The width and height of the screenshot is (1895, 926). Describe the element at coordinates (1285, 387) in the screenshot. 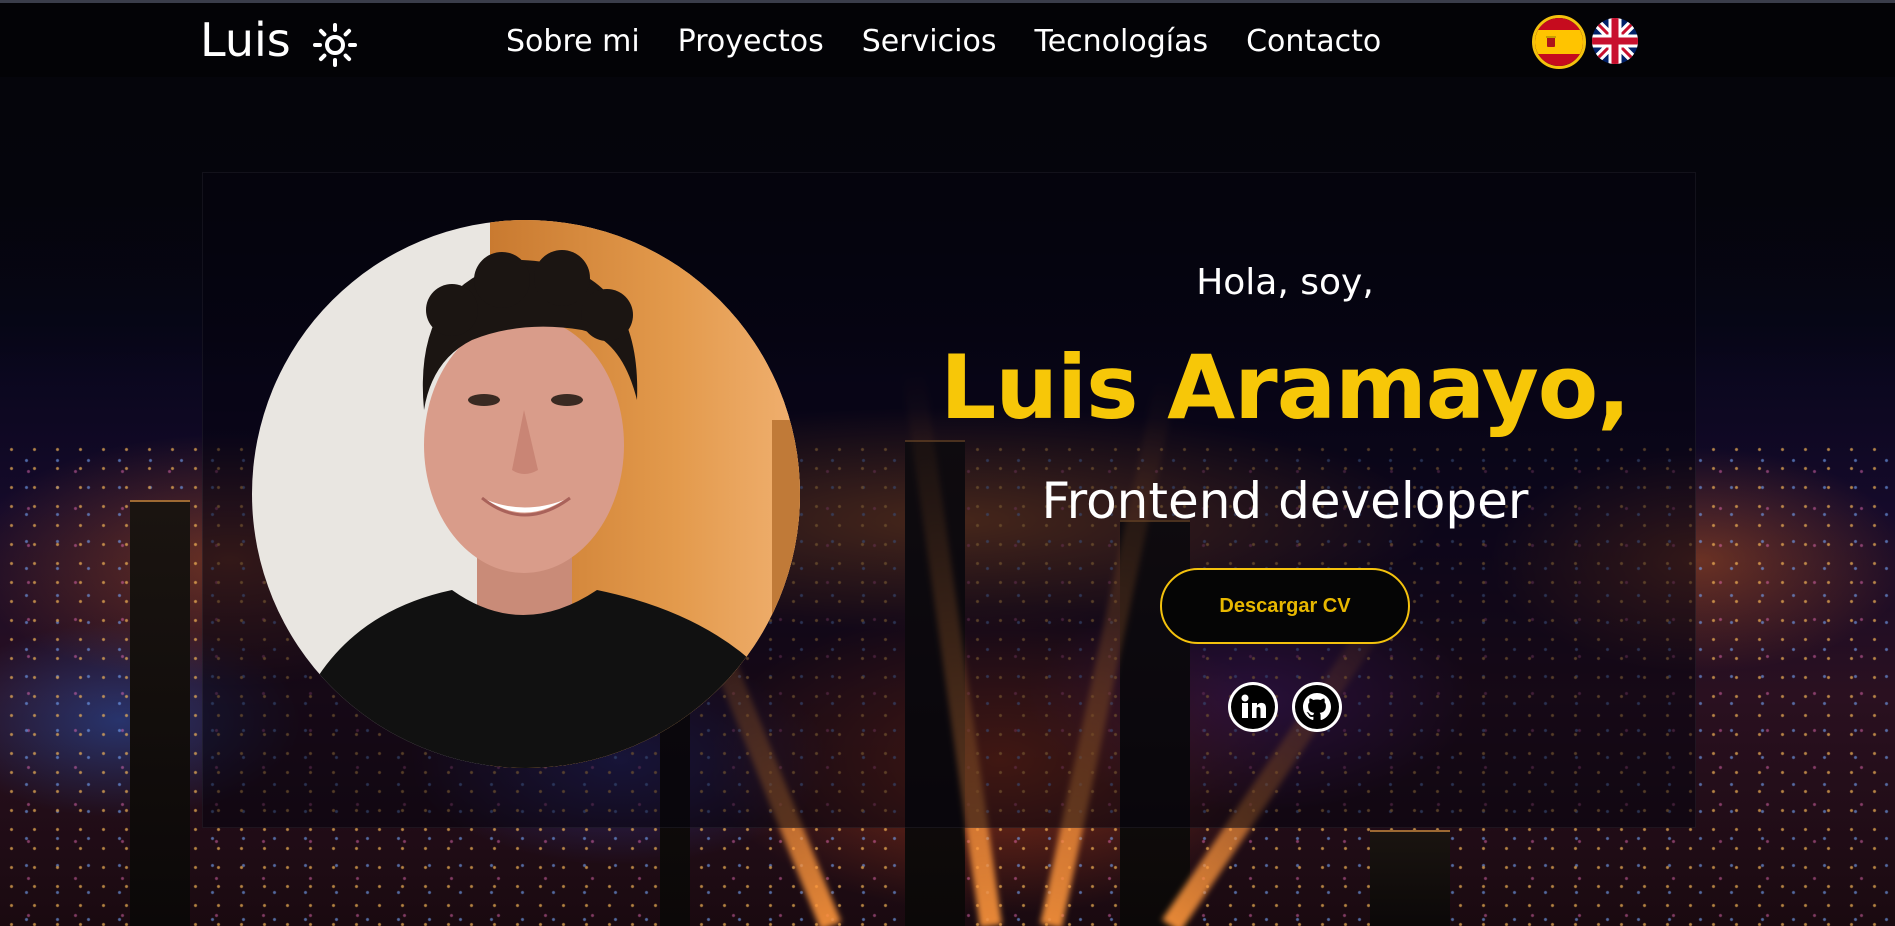

I see `hero-name: Luis Aramayo,` at that location.